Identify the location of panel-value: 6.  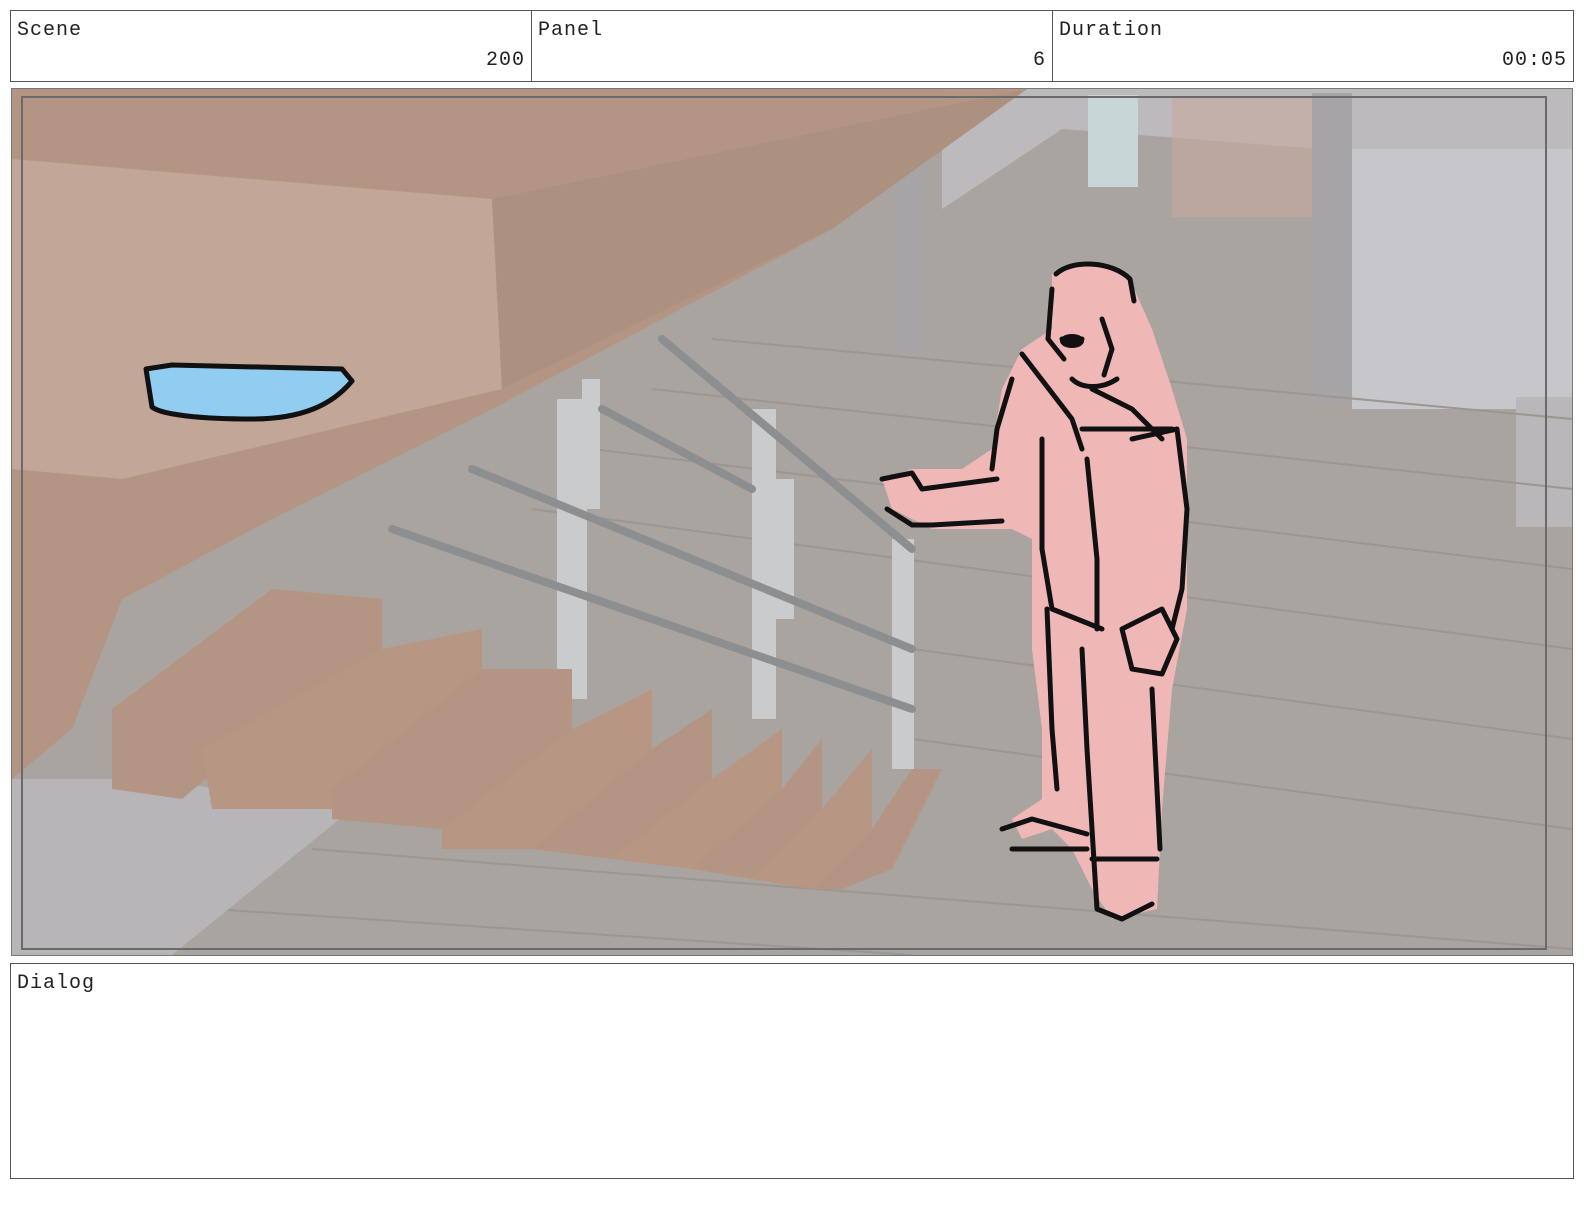
(1039, 60).